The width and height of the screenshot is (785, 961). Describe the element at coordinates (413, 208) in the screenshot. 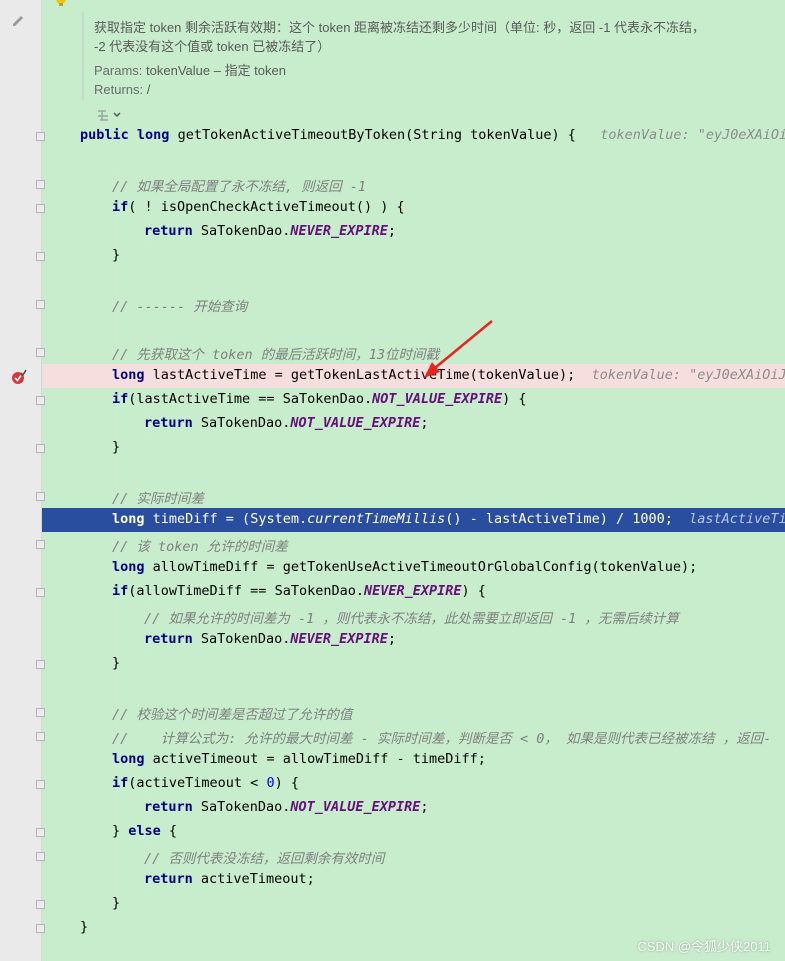

I see `code-line: if( ! isOpenCheckActiveTimeout() ) {` at that location.